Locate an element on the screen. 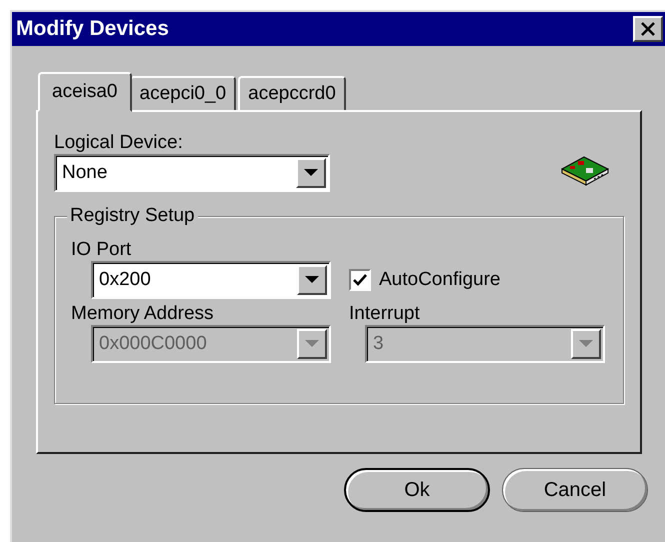 This screenshot has height=542, width=665. combo-value: 0x000C0000 is located at coordinates (153, 344).